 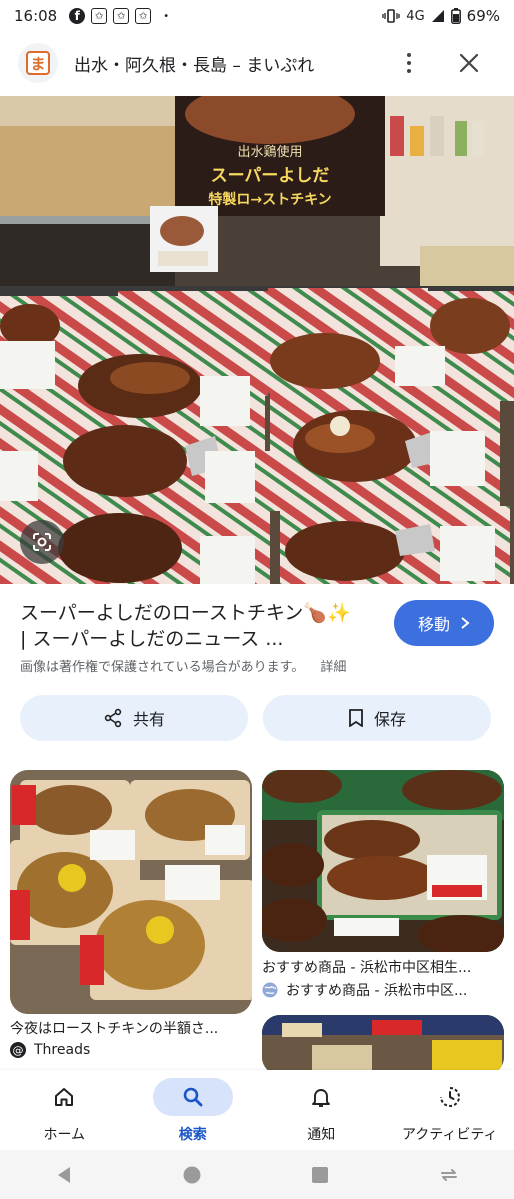 What do you see at coordinates (192, 1175) in the screenshot?
I see `home-circle-icon` at bounding box center [192, 1175].